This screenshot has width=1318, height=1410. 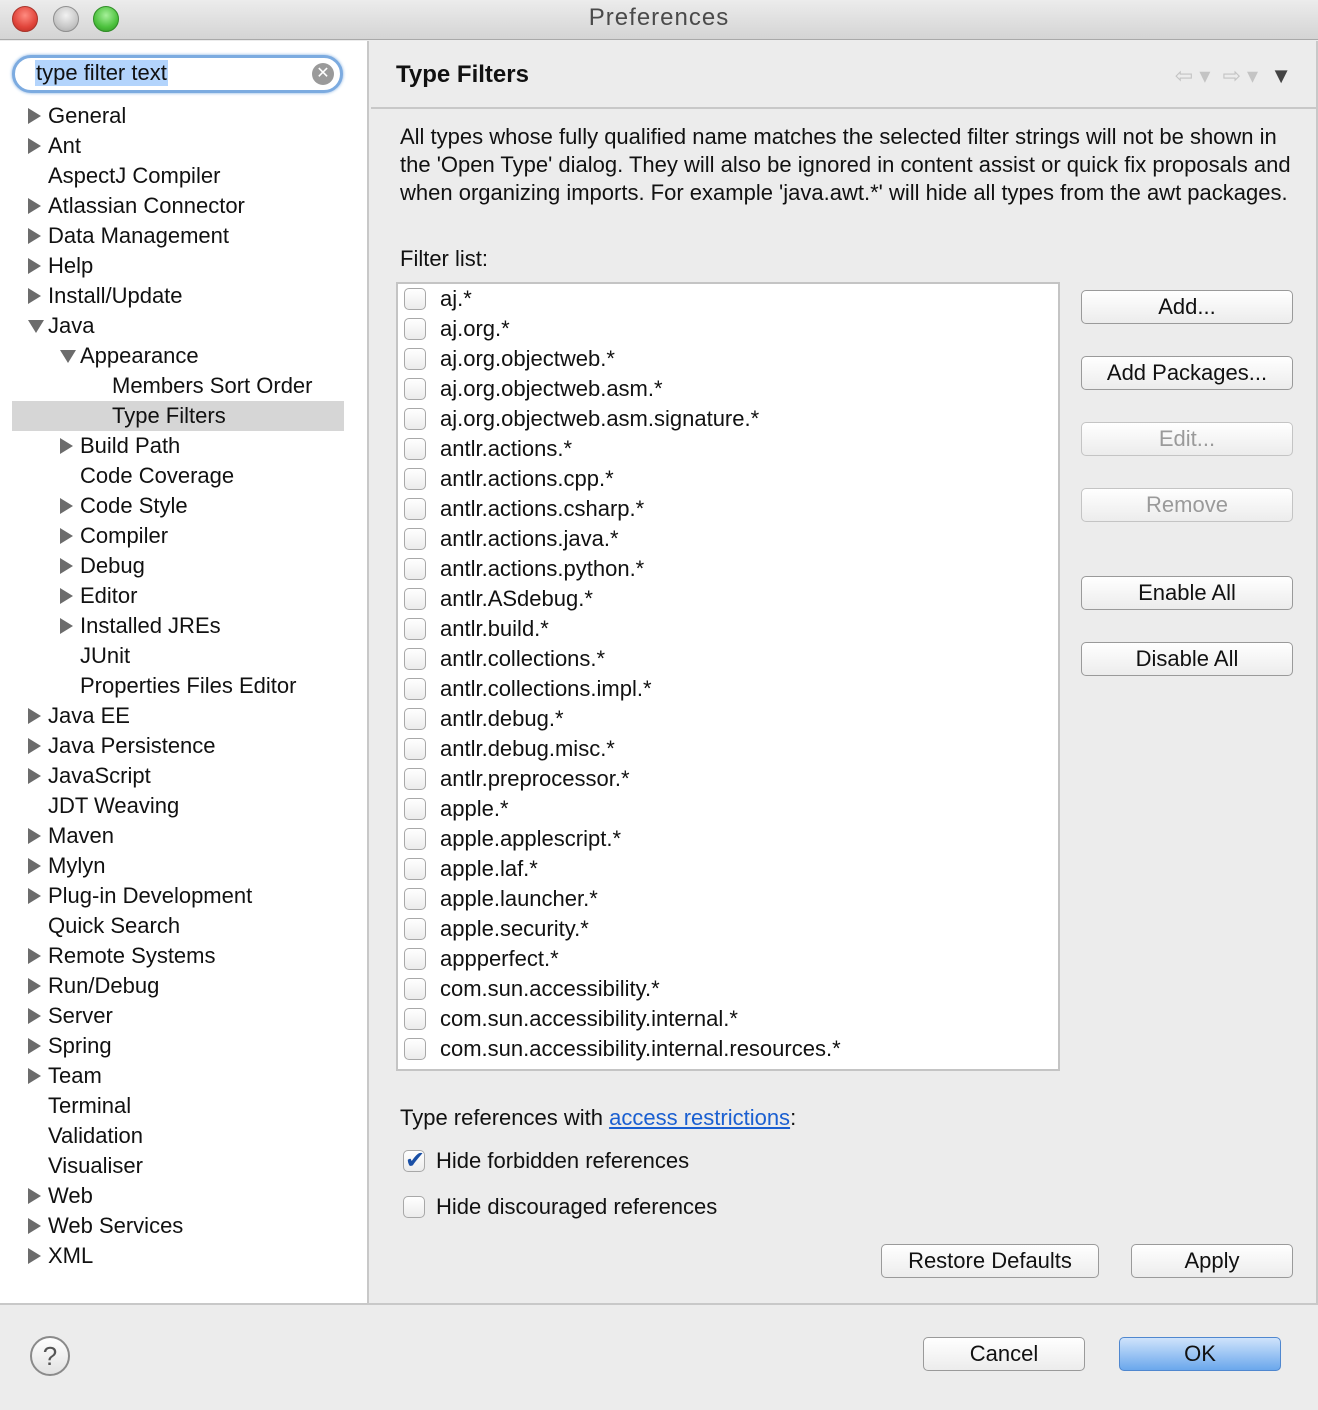 I want to click on tree-item: Debug, so click(x=178, y=566).